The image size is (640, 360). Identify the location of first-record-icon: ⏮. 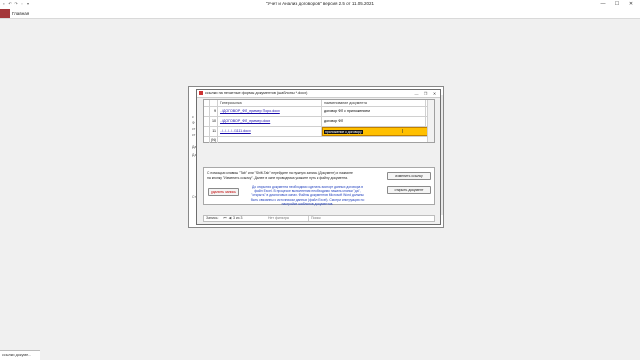
(225, 218).